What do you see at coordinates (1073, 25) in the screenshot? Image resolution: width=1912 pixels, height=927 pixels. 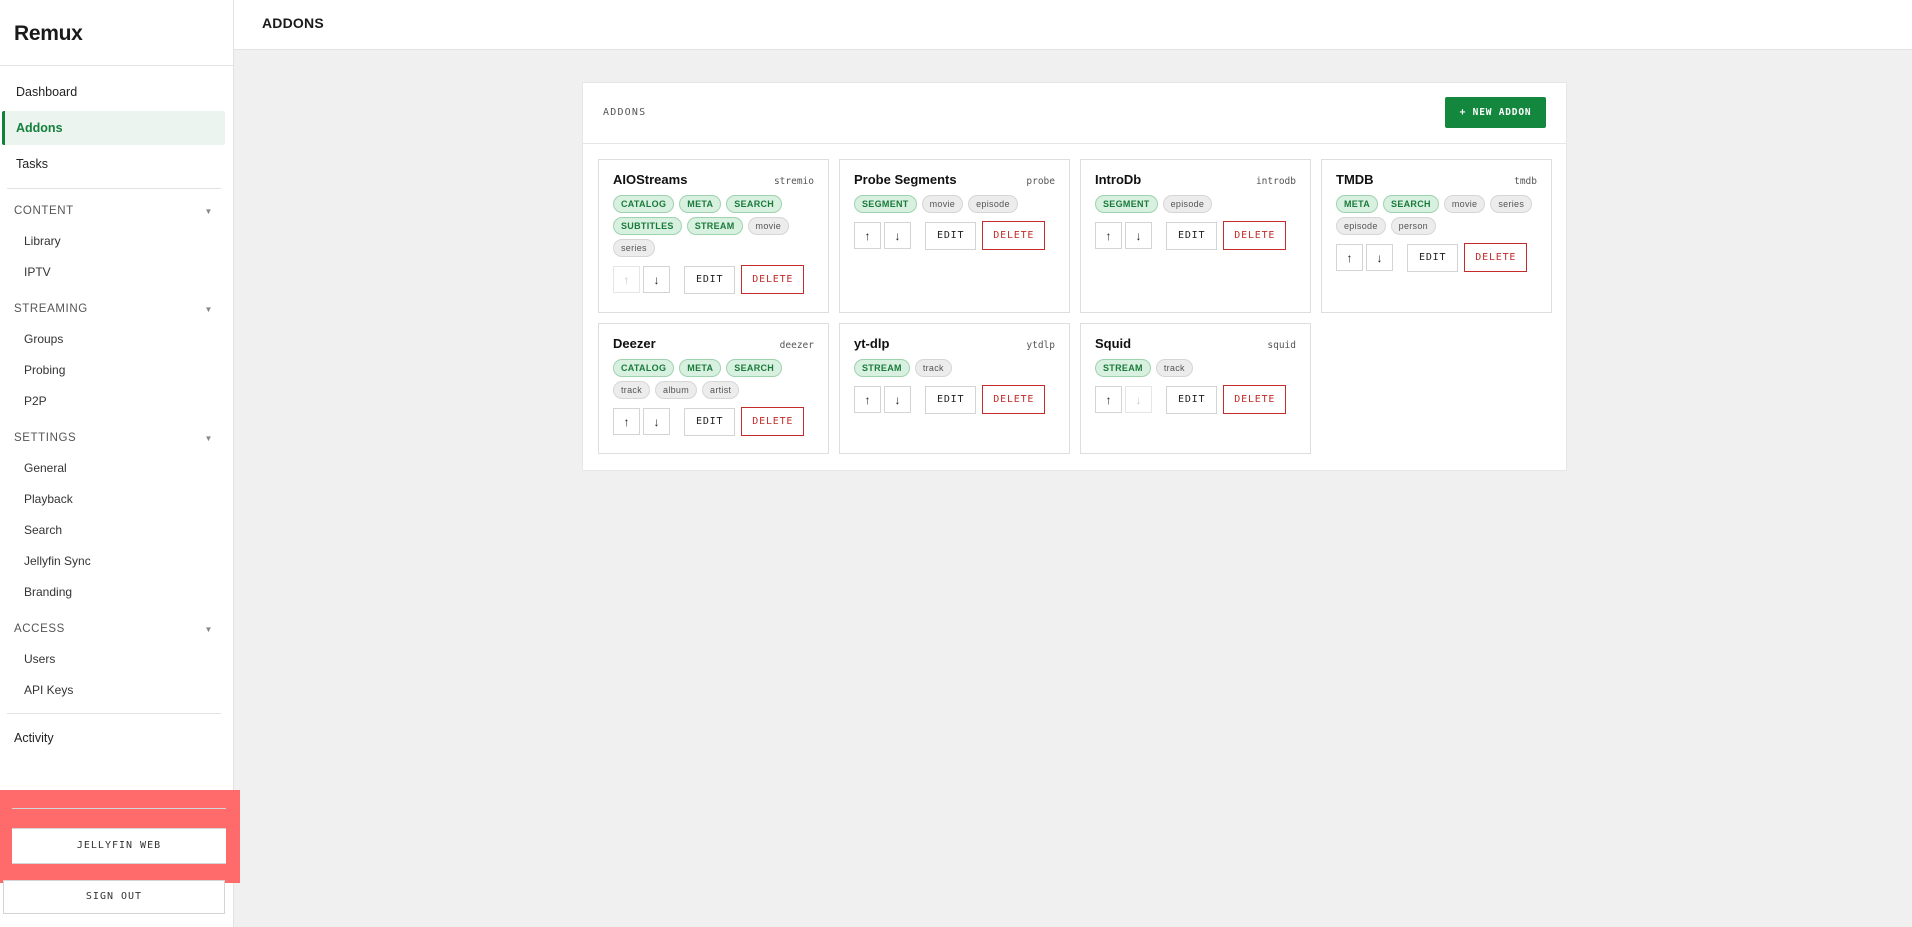 I see `top-bar: ADDONS` at bounding box center [1073, 25].